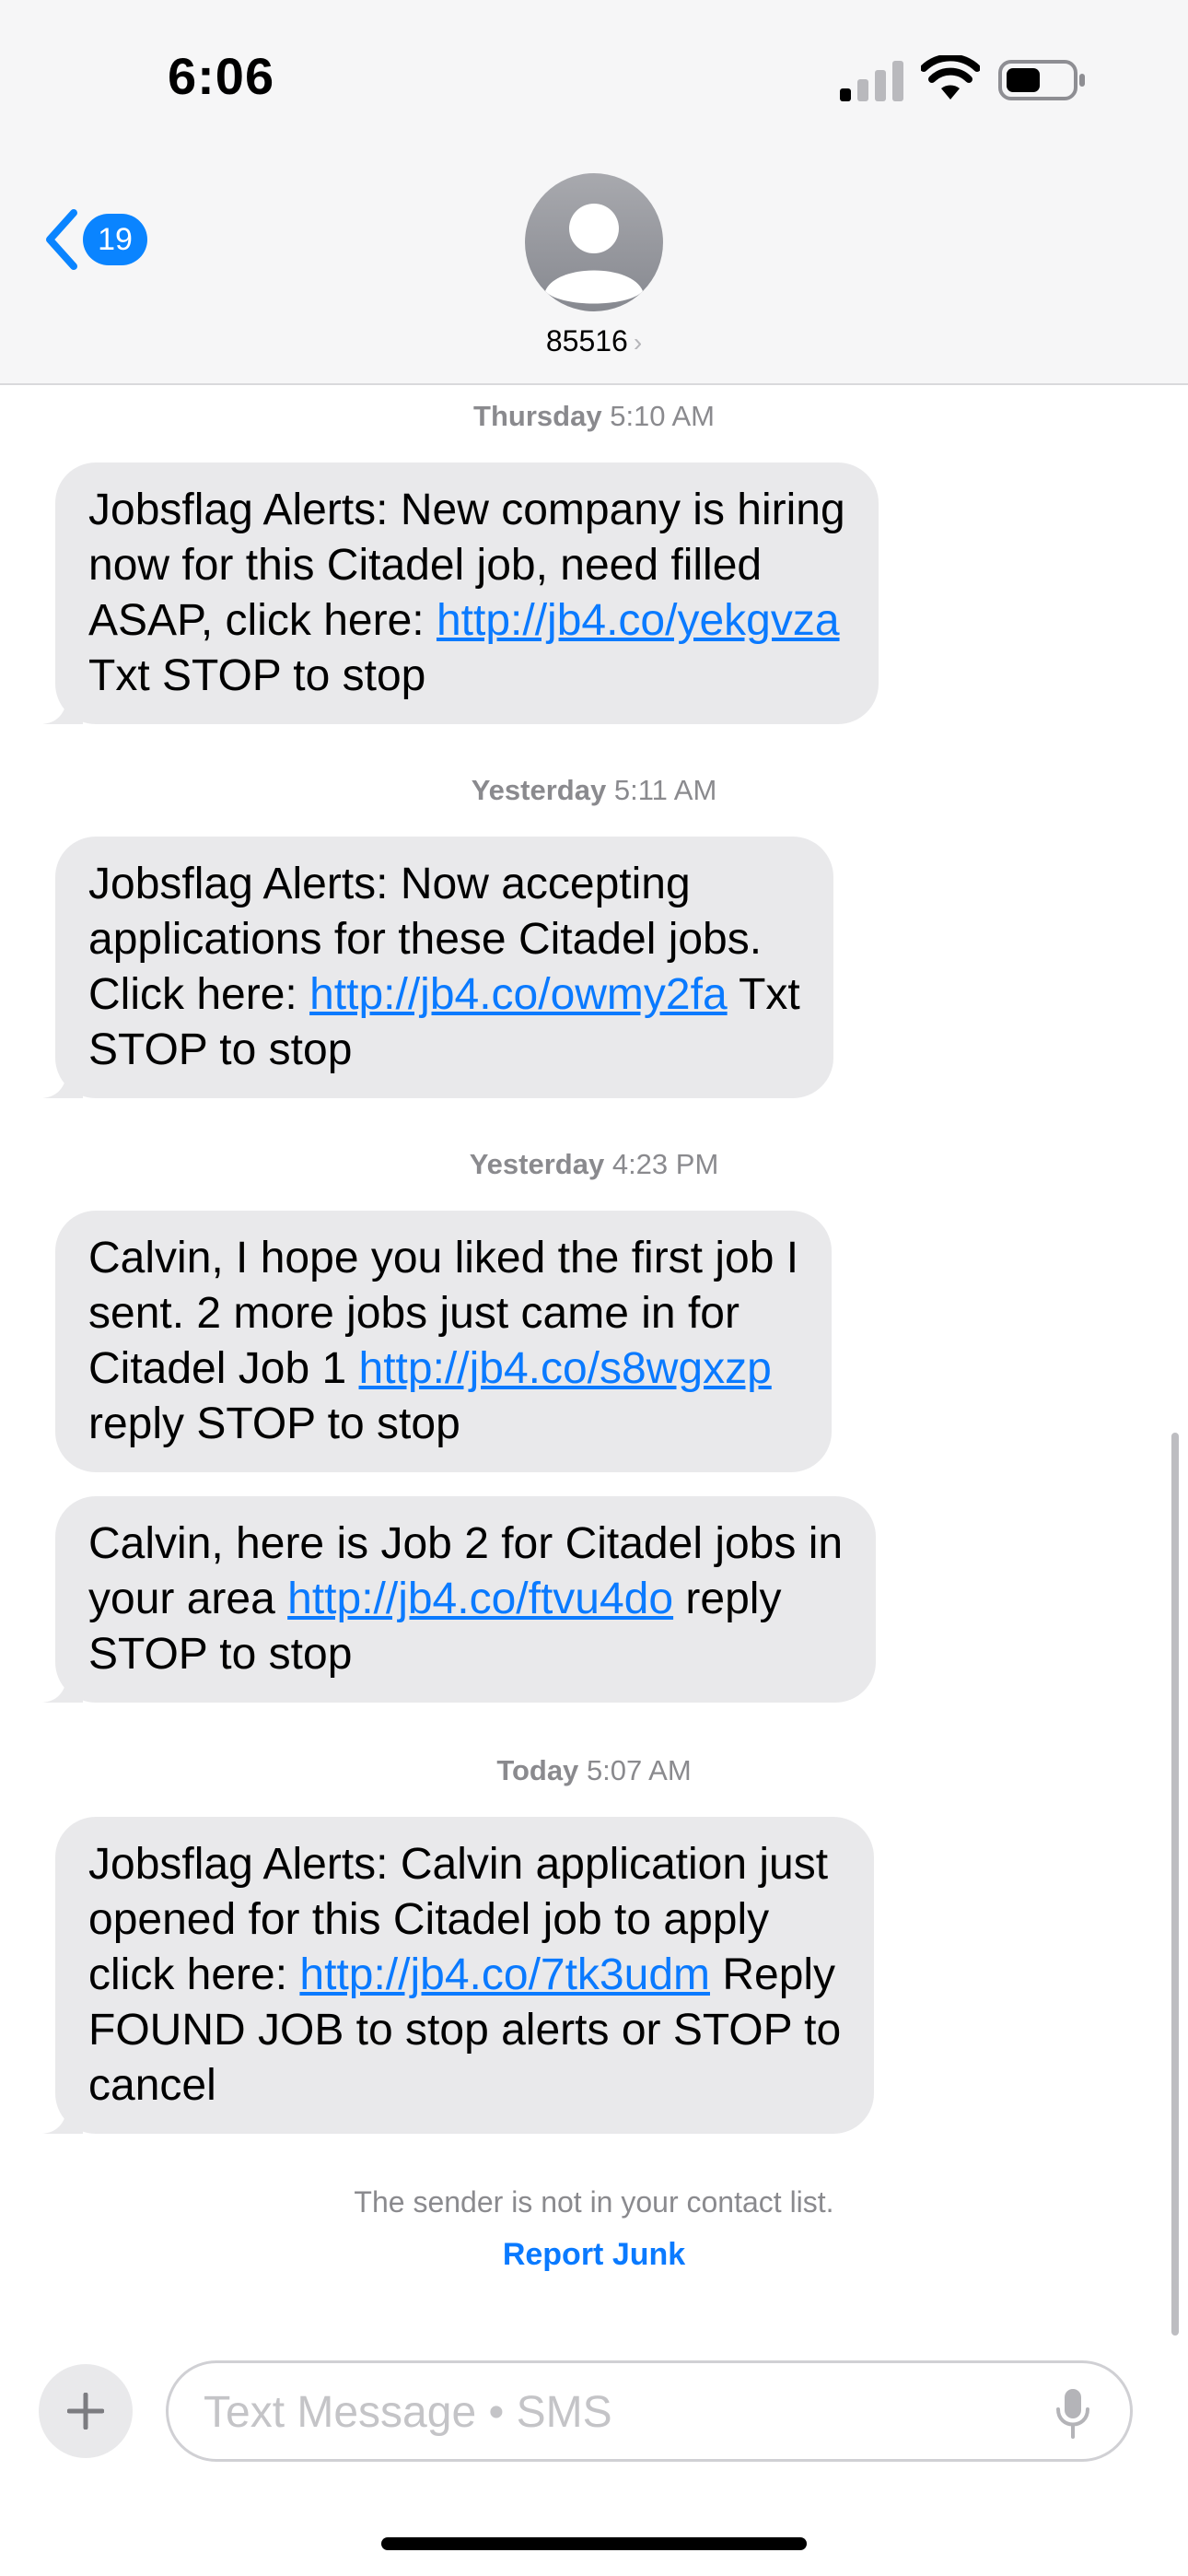 The width and height of the screenshot is (1188, 2576). I want to click on message-link: http://jb4.co/s8wgxzp, so click(565, 1368).